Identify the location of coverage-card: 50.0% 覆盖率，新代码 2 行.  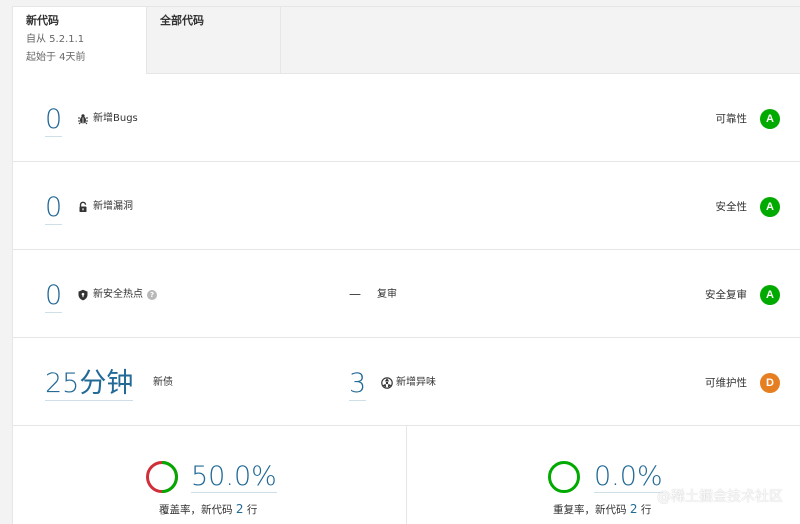
(210, 475).